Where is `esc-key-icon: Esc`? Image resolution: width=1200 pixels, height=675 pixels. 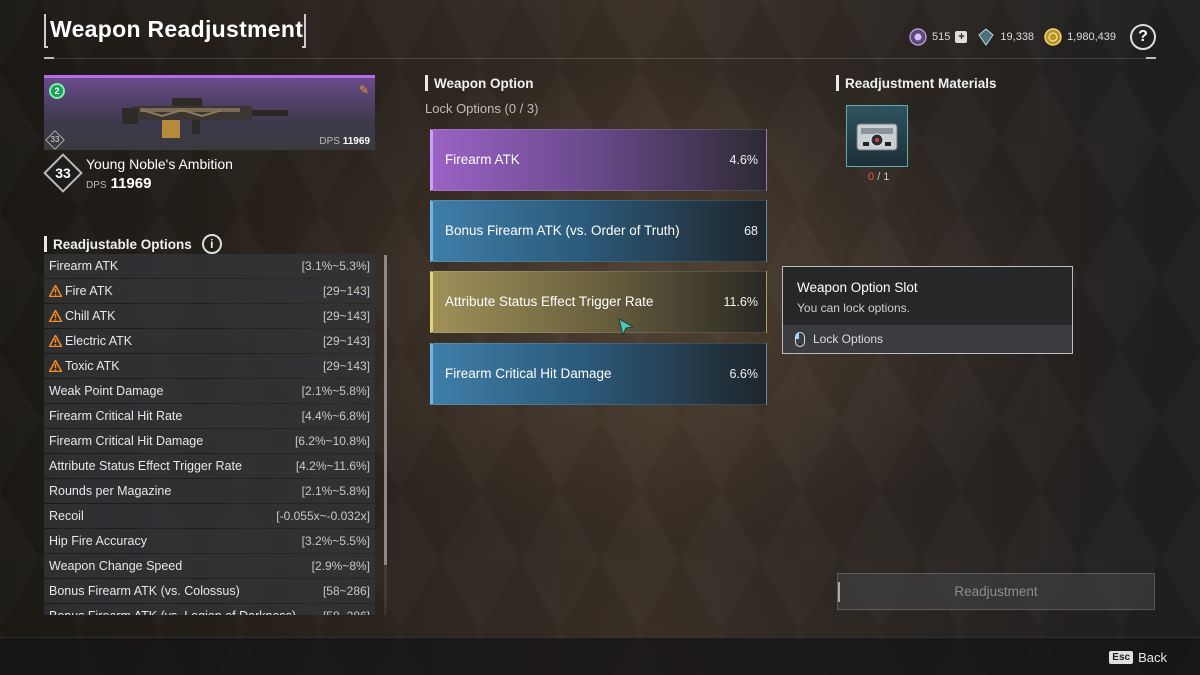
esc-key-icon: Esc is located at coordinates (1121, 657).